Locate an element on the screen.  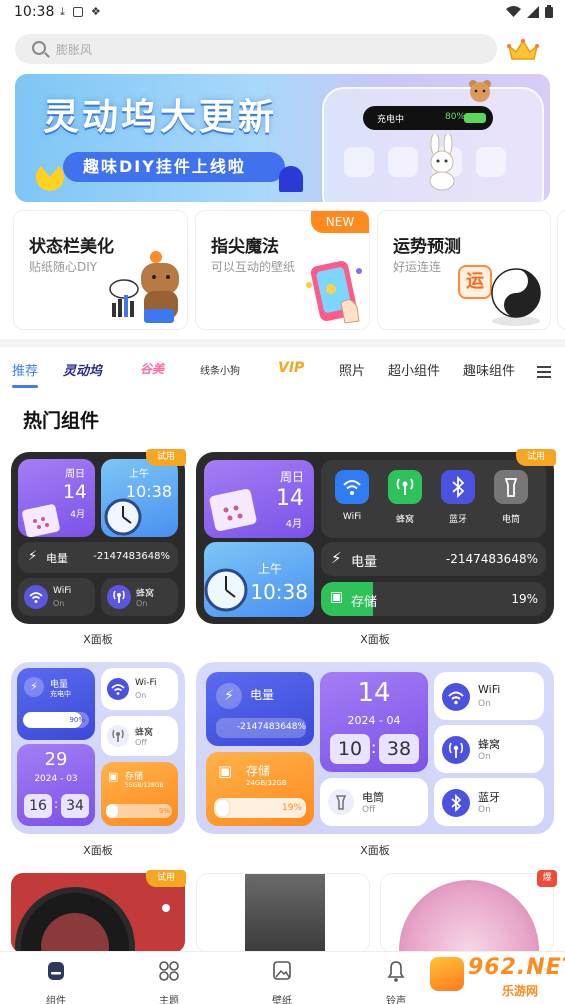
search-bar is located at coordinates (256, 49).